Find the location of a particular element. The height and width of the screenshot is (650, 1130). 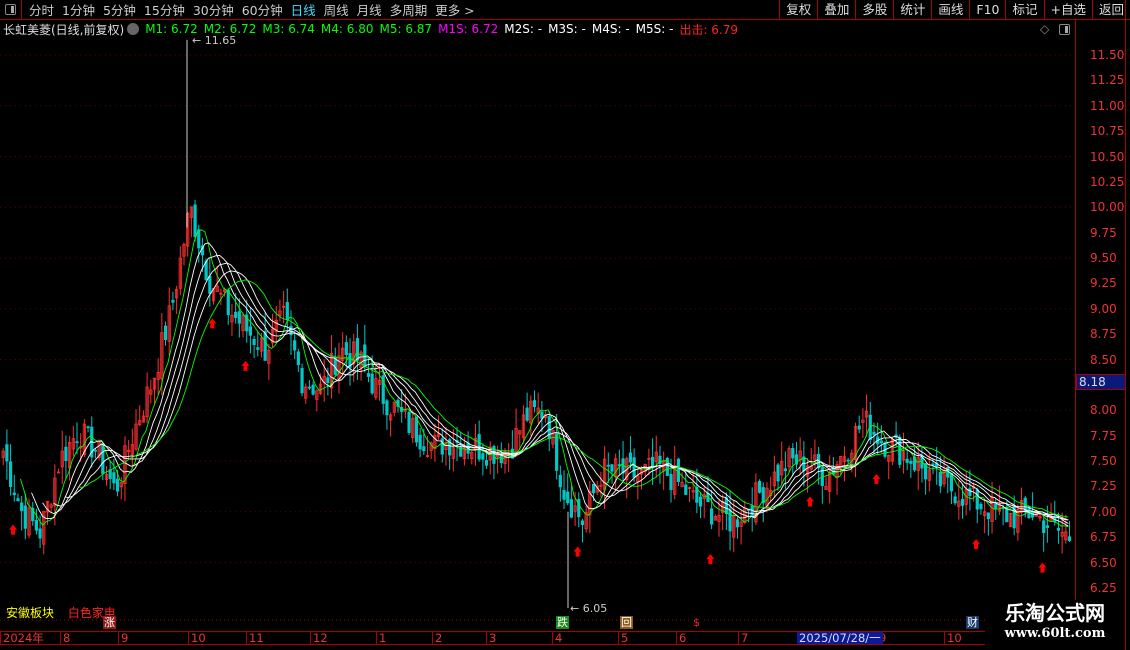

toolbar-button: 复权 is located at coordinates (798, 10).